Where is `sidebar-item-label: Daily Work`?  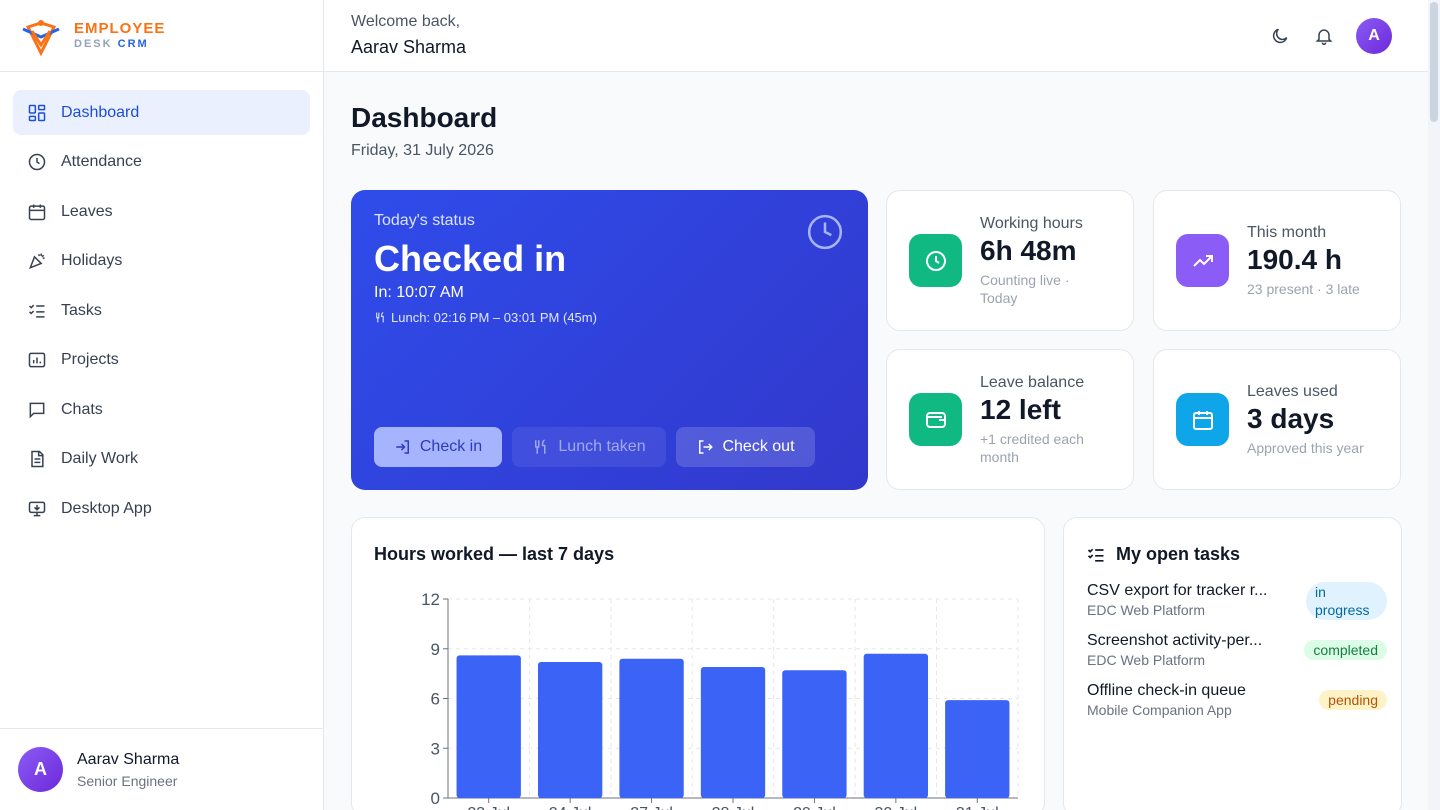
sidebar-item-label: Daily Work is located at coordinates (100, 458).